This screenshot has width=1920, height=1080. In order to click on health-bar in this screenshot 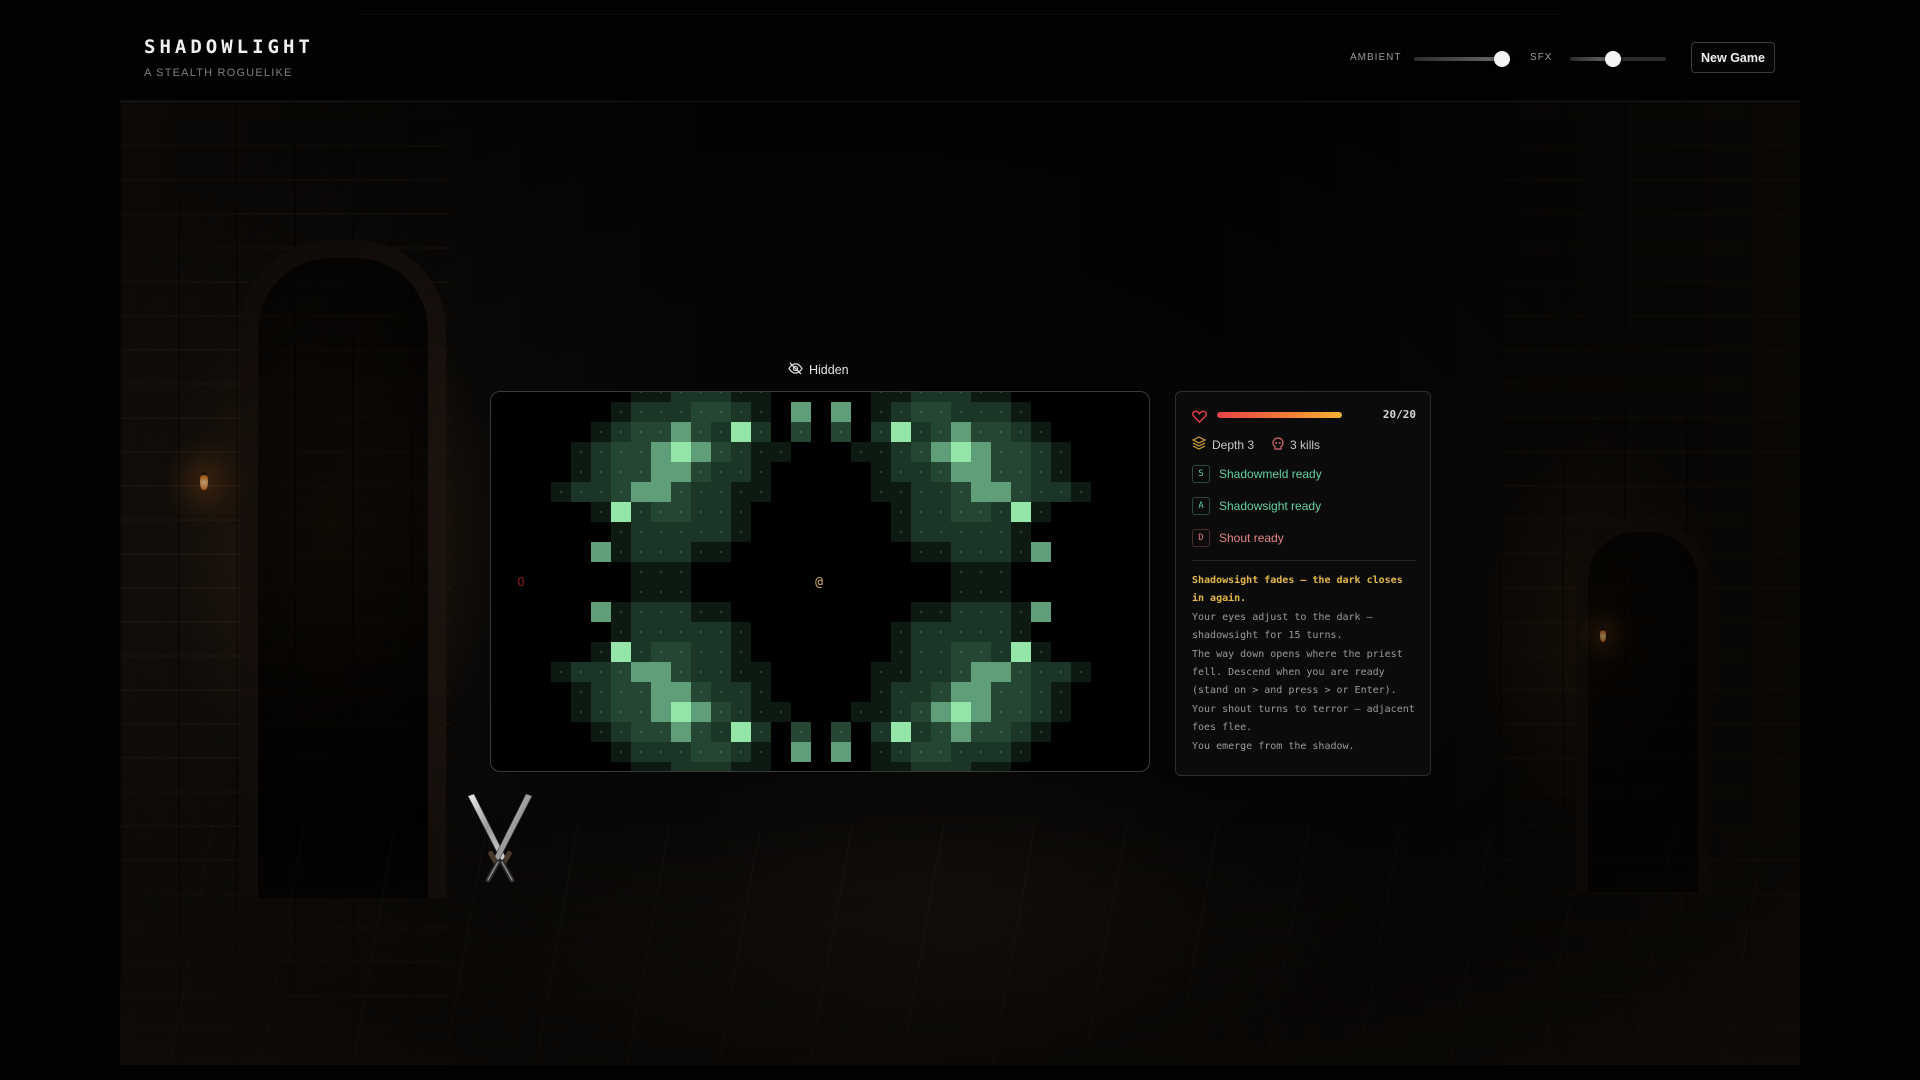, I will do `click(1279, 415)`.